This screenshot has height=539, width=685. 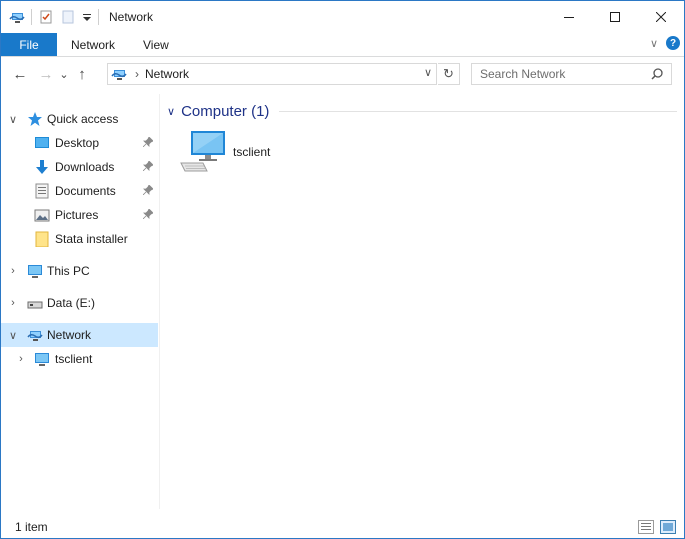 I want to click on view-switcher, so click(x=657, y=527).